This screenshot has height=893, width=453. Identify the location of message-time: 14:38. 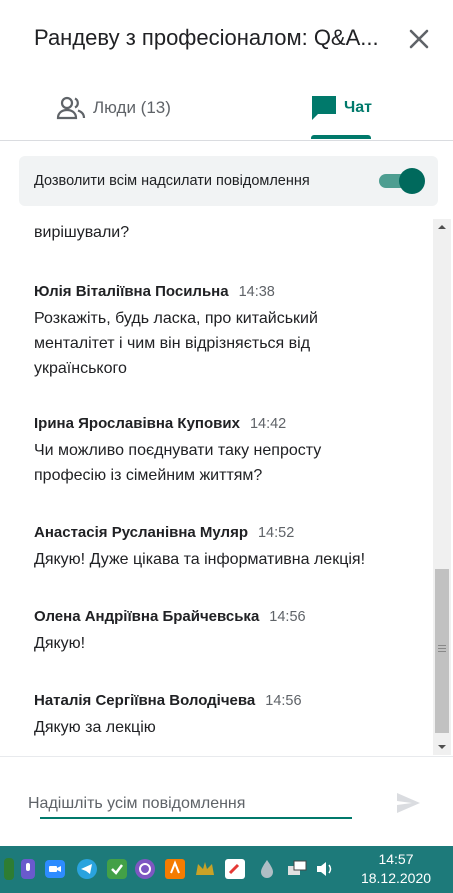
(256, 292).